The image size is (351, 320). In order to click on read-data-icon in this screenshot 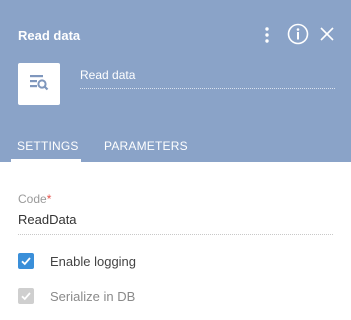, I will do `click(39, 84)`.